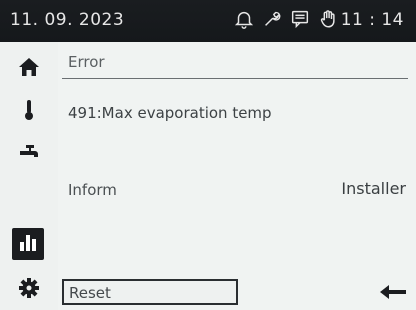 The width and height of the screenshot is (416, 310). I want to click on title-divider, so click(235, 78).